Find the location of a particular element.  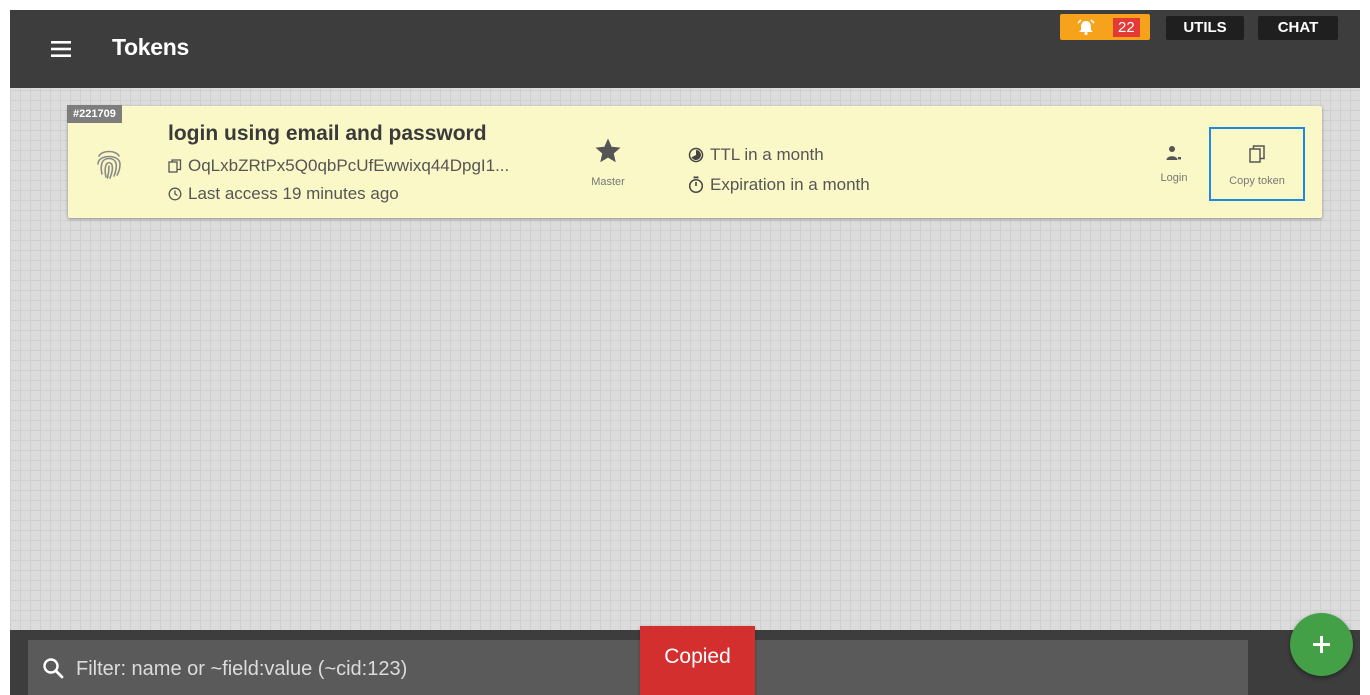

timer-icon is located at coordinates (696, 185).